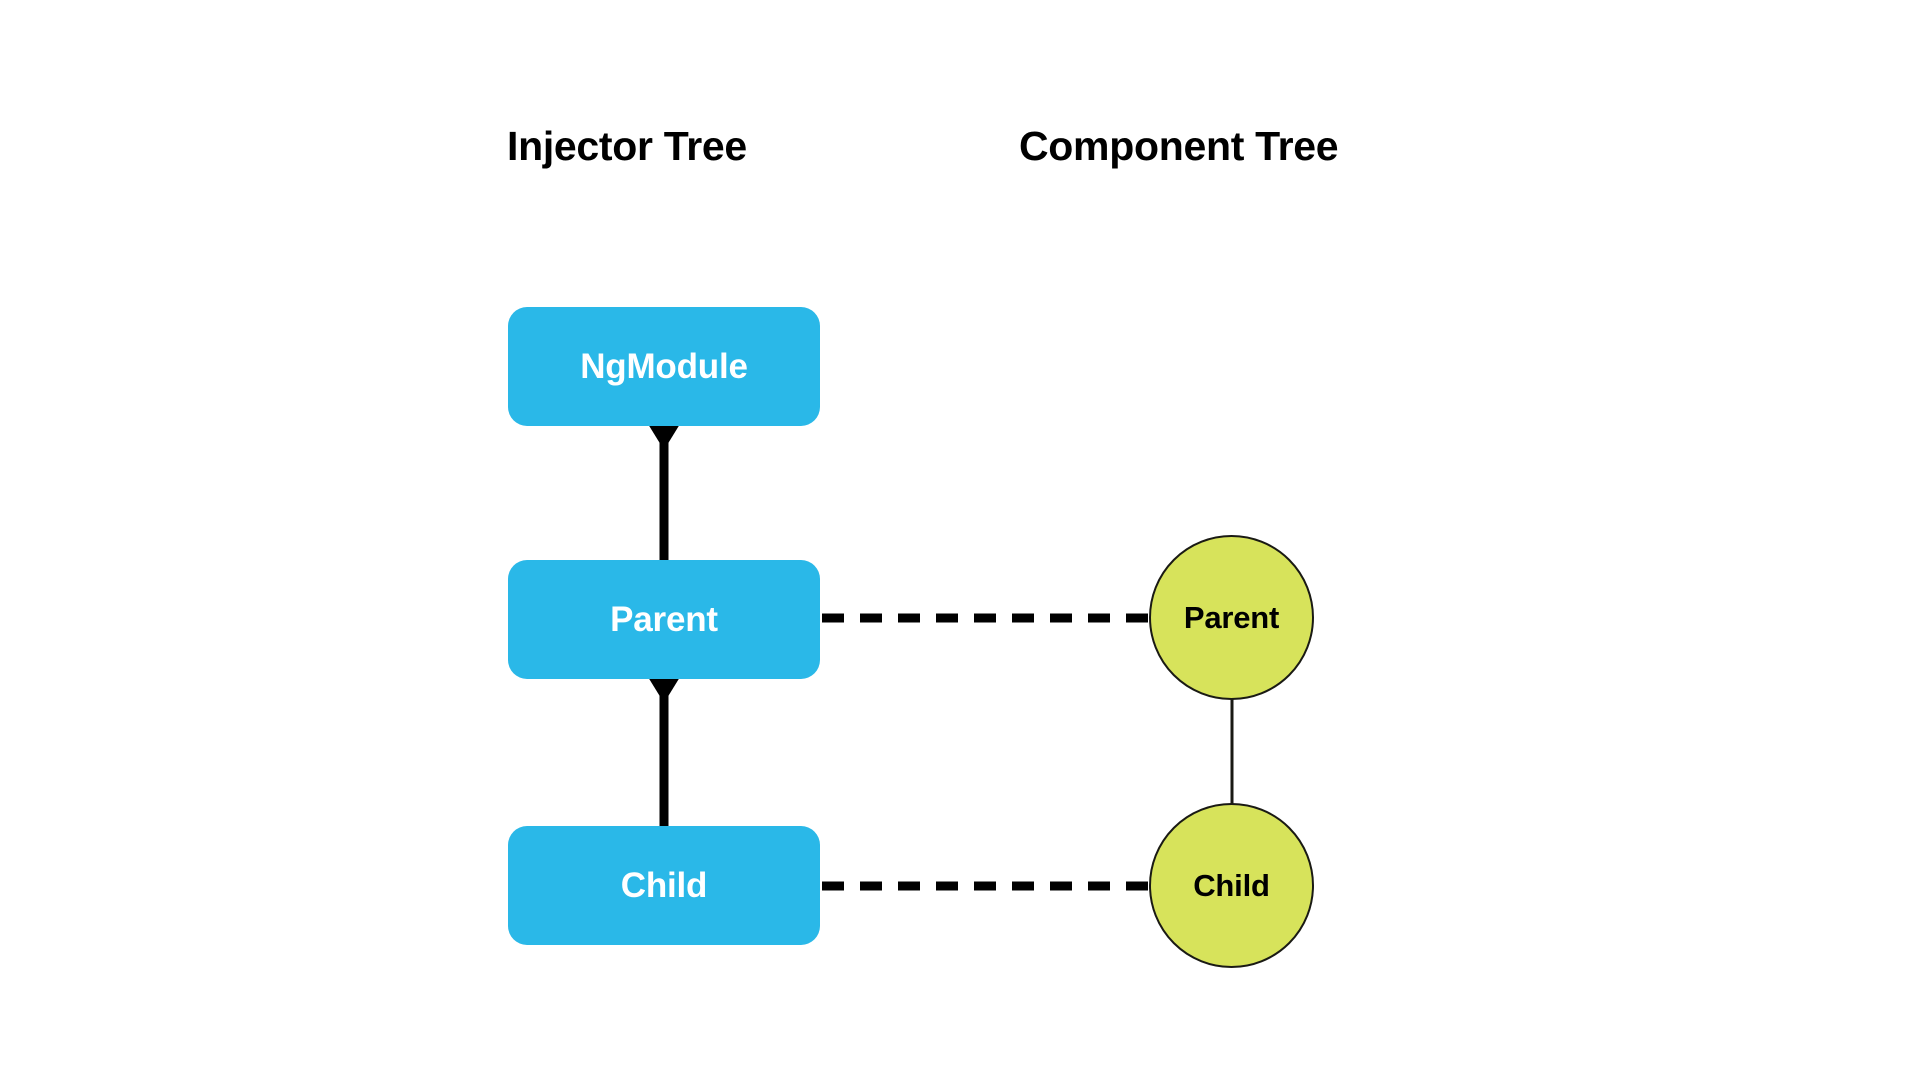 Image resolution: width=1920 pixels, height=1080 pixels. What do you see at coordinates (627, 146) in the screenshot?
I see `injector-tree-title: Injector Tree` at bounding box center [627, 146].